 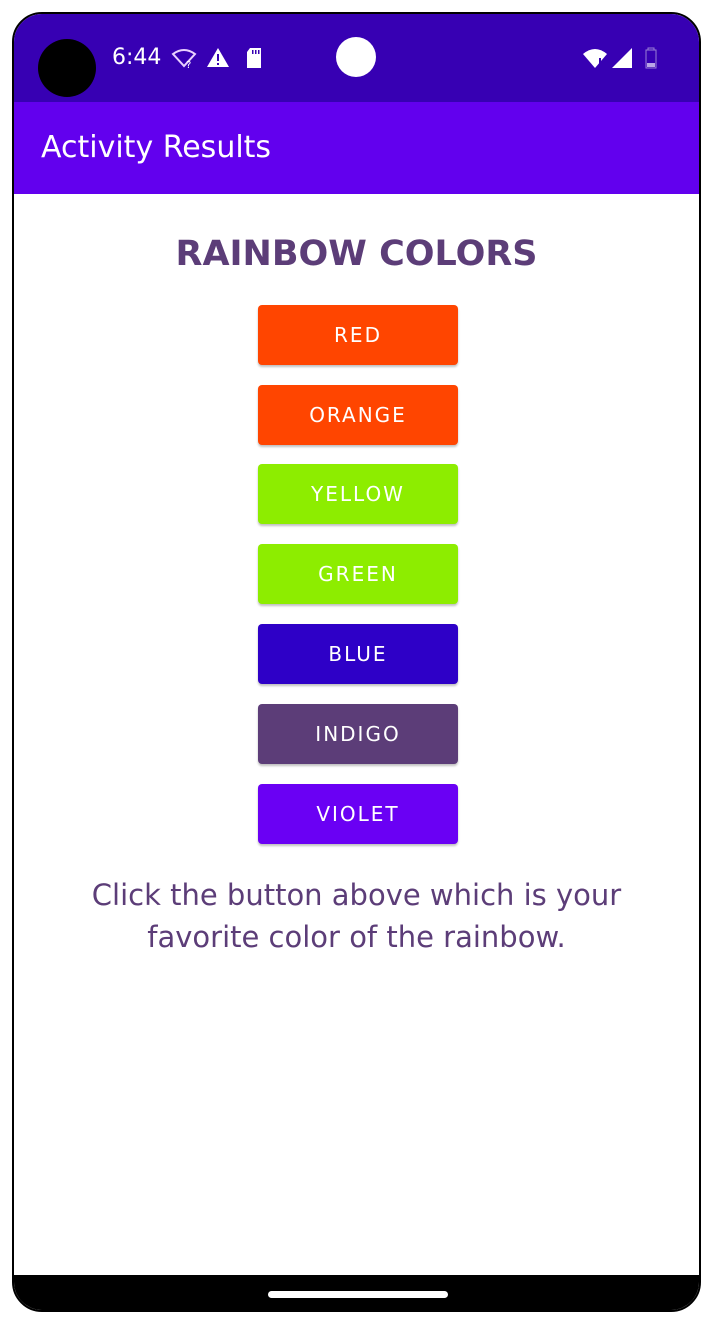 I want to click on violet-button: VIOLET, so click(x=358, y=814).